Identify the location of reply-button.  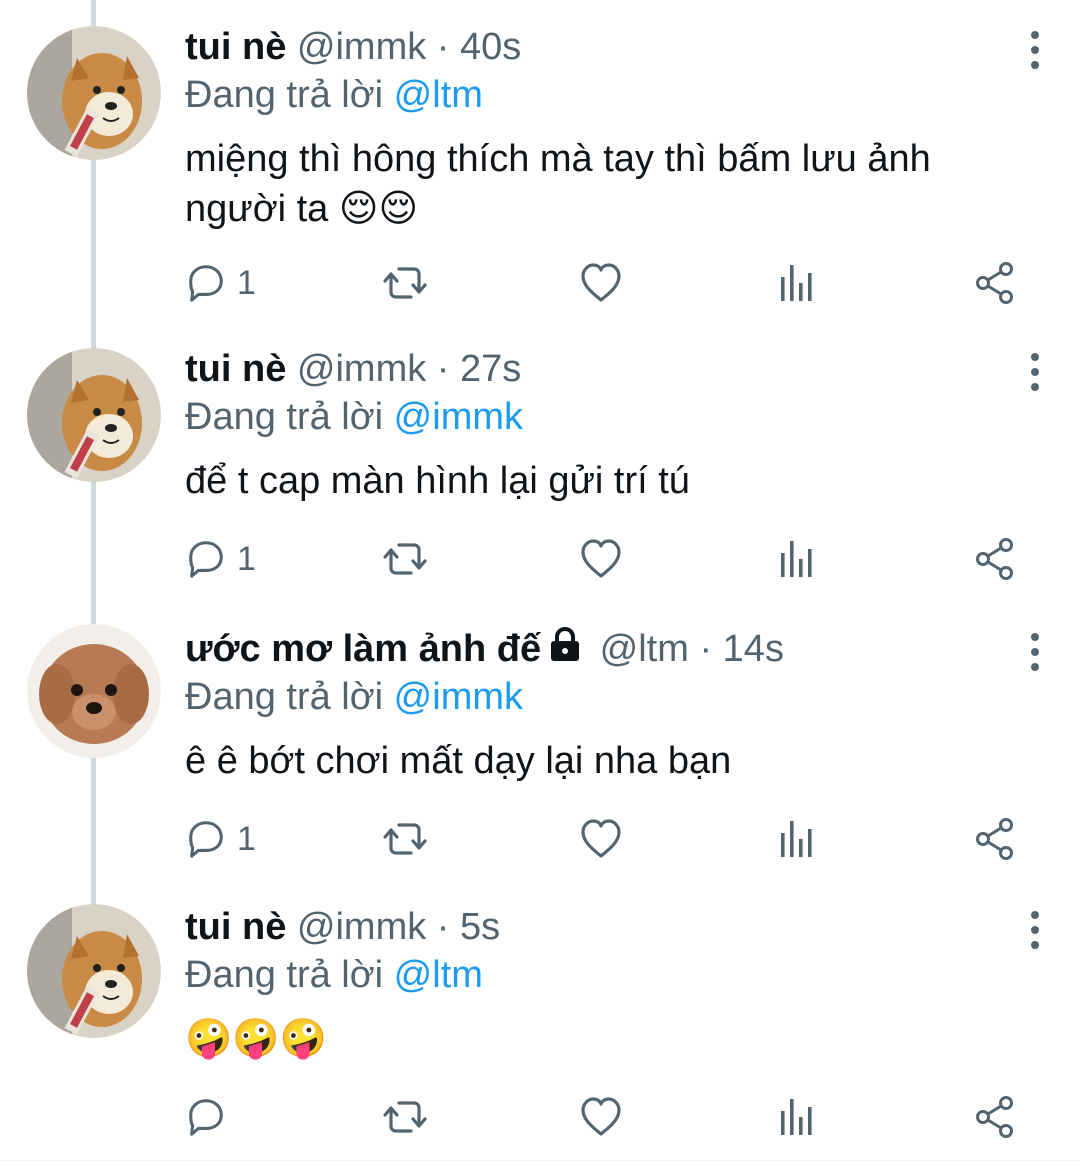
(211, 1117).